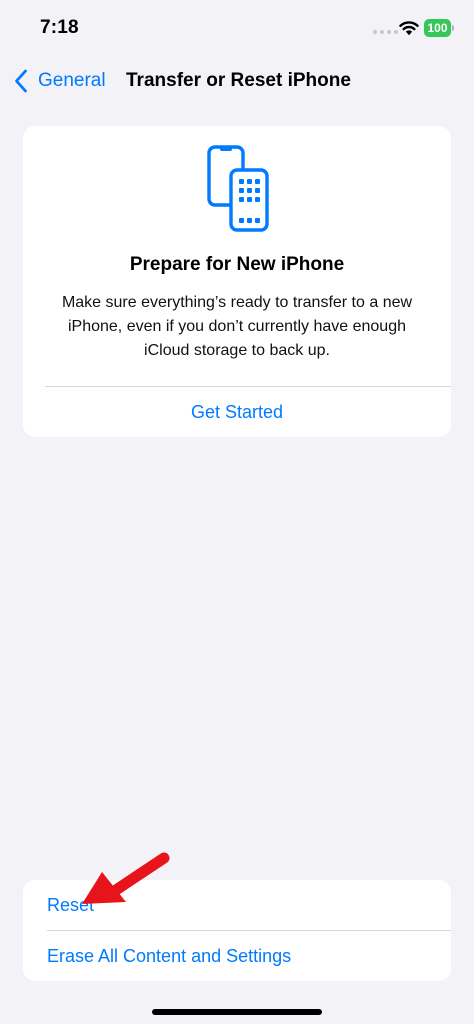 This screenshot has width=474, height=1024. What do you see at coordinates (237, 905) in the screenshot?
I see `reset-button: Reset` at bounding box center [237, 905].